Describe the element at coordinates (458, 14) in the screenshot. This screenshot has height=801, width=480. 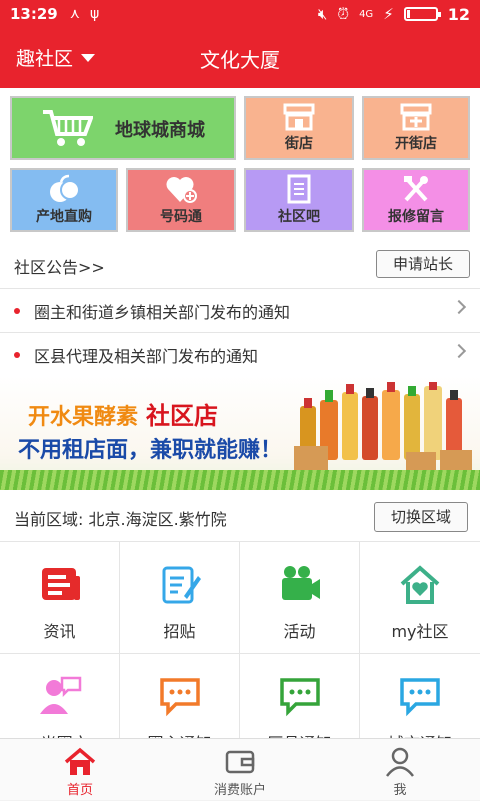
I see `battery-percent: 12` at that location.